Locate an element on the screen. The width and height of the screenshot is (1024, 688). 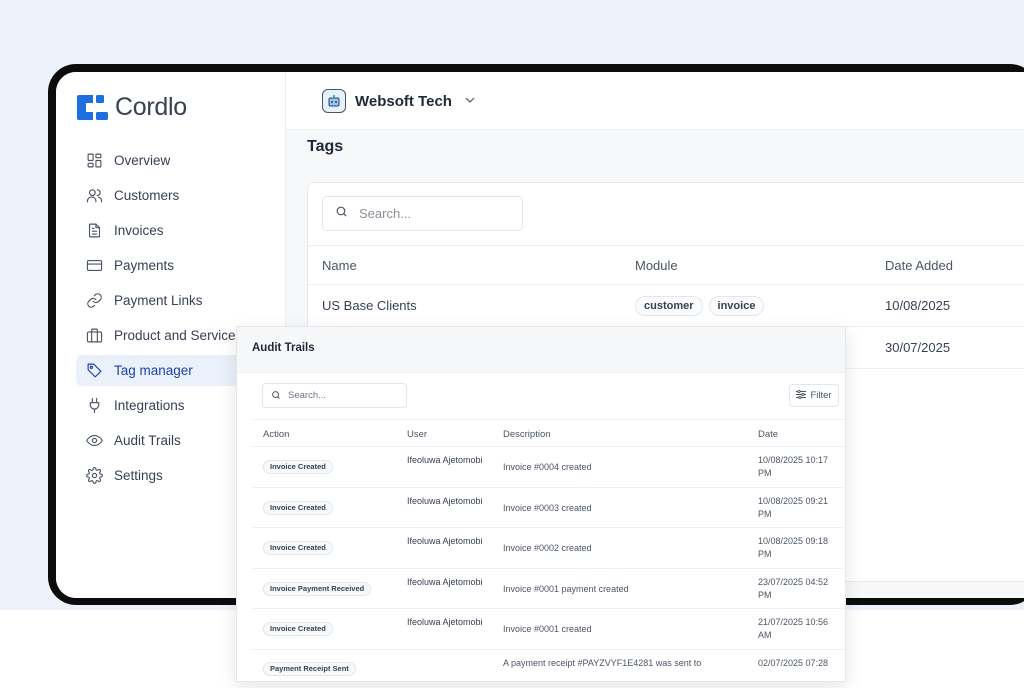
audit-trails-title: Audit Trails is located at coordinates (283, 348).